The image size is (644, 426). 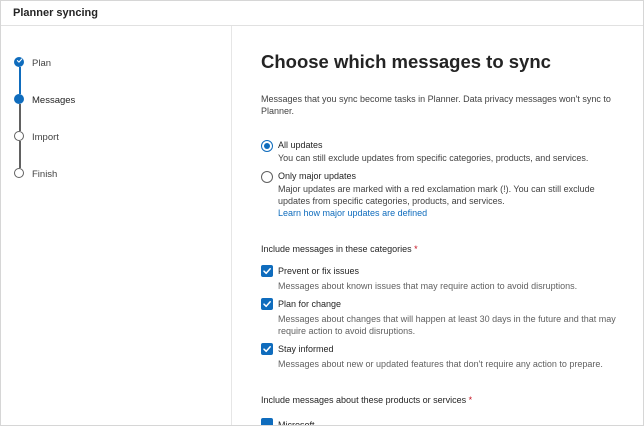 What do you see at coordinates (267, 271) in the screenshot?
I see `checkbox-prevent-fix-issues` at bounding box center [267, 271].